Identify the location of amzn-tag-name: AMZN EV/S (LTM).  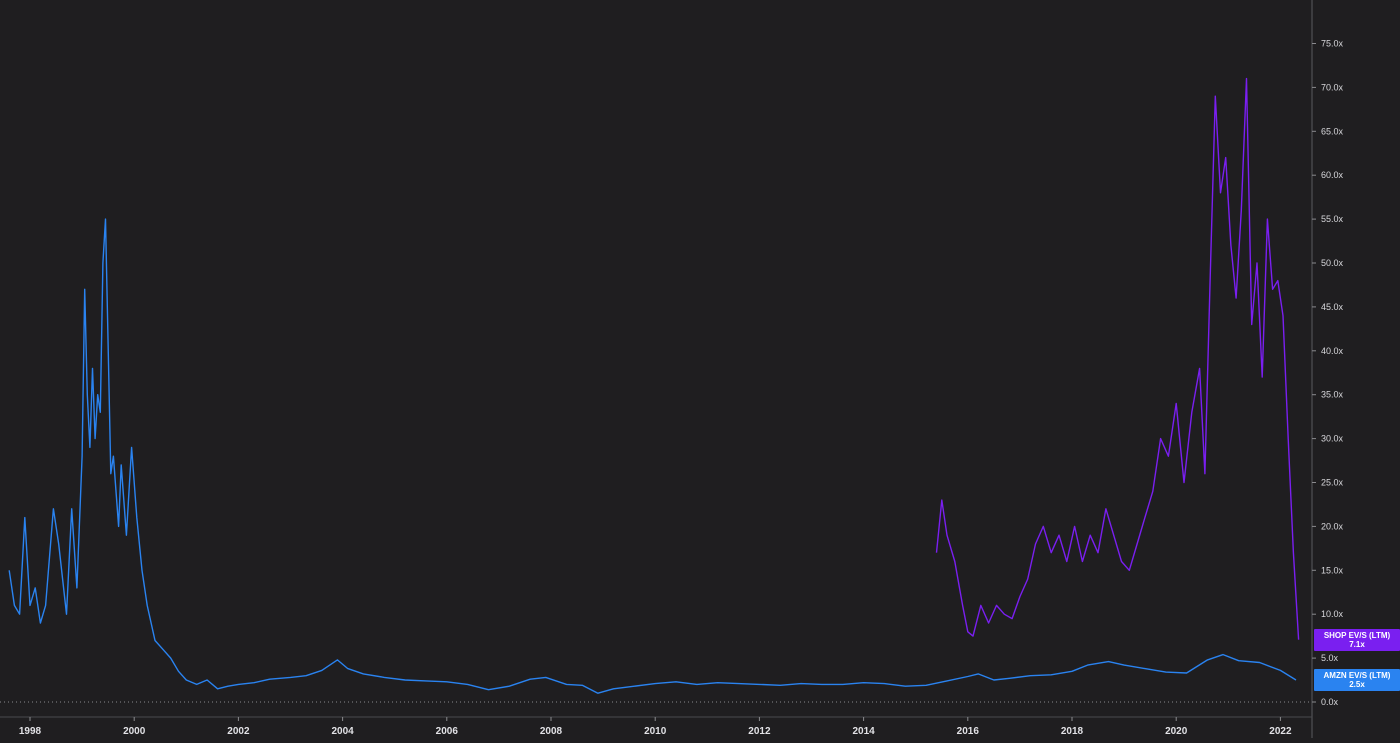
(1357, 675).